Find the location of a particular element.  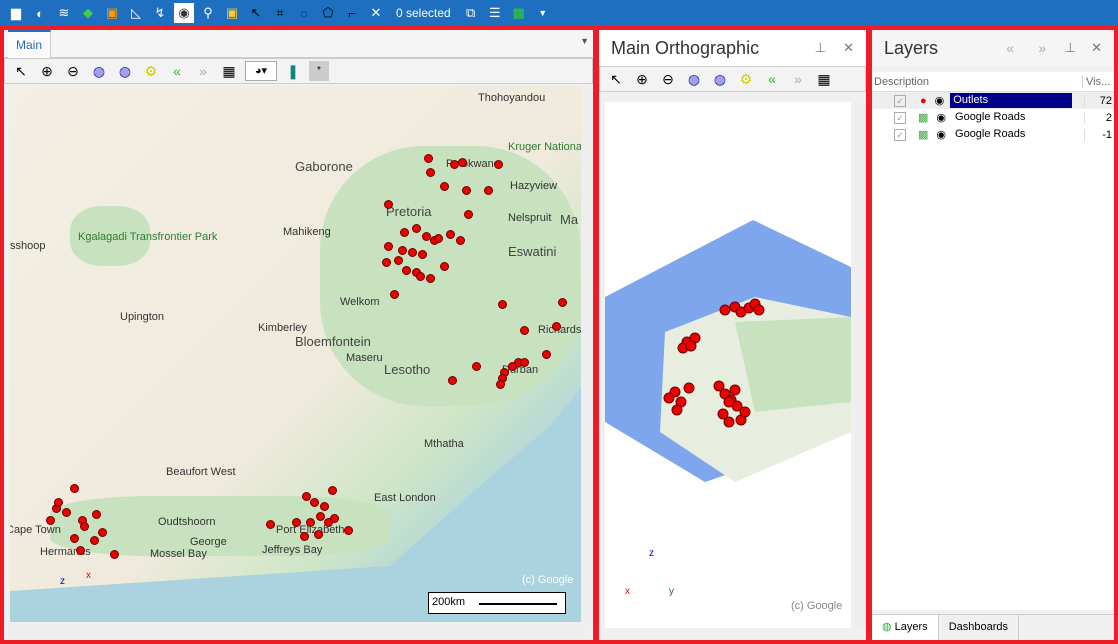

layer-row: ✓ ● ◉ Outlets 72 is located at coordinates (993, 100).